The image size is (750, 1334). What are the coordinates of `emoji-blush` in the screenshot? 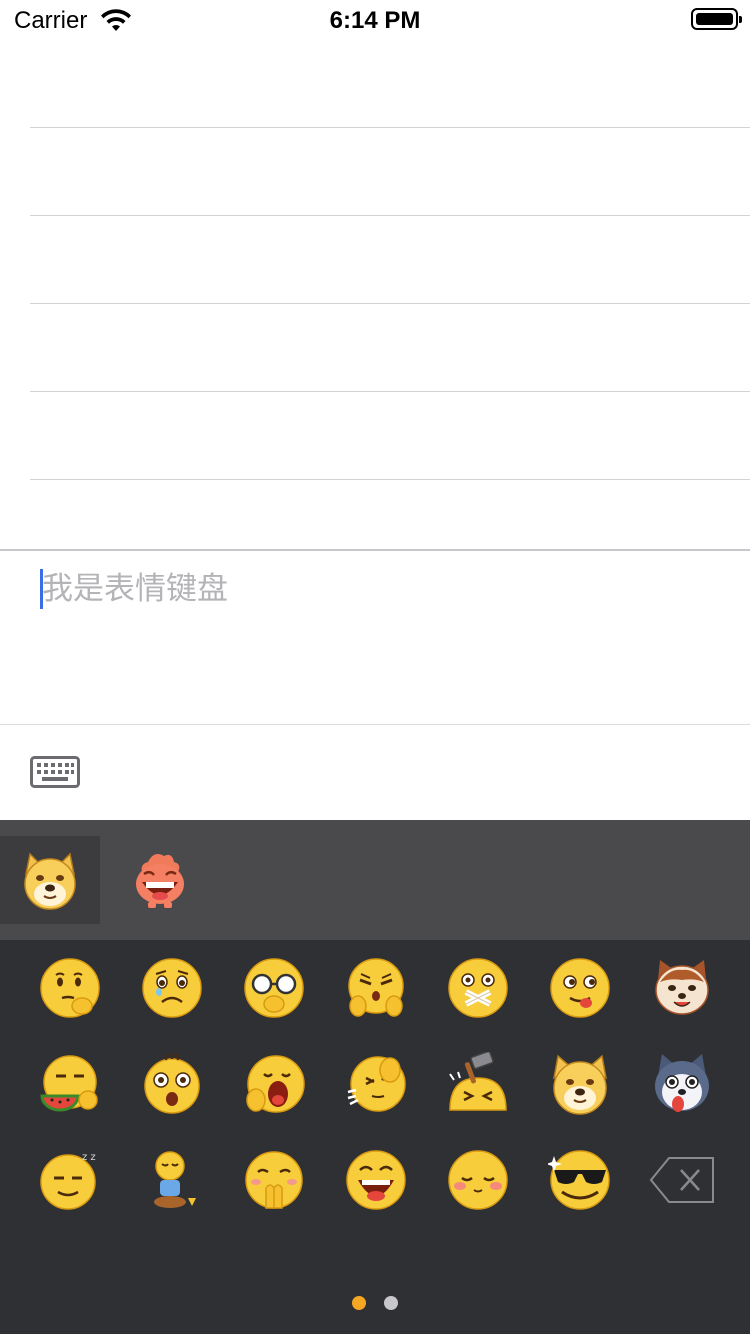 It's located at (478, 1180).